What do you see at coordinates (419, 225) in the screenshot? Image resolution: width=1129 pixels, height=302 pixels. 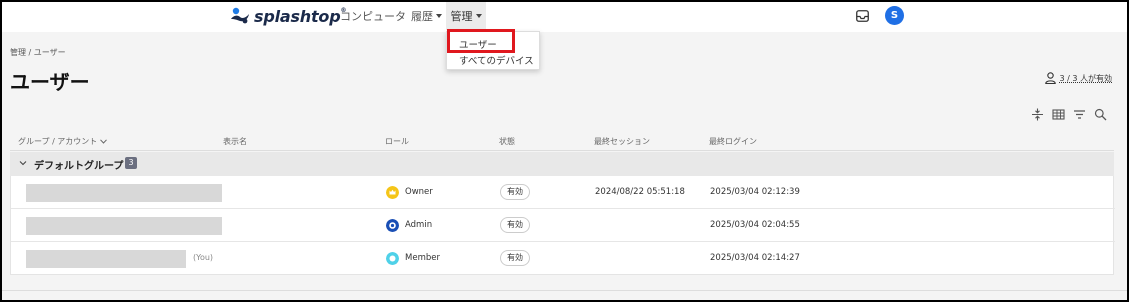 I see `role-label: Admin` at bounding box center [419, 225].